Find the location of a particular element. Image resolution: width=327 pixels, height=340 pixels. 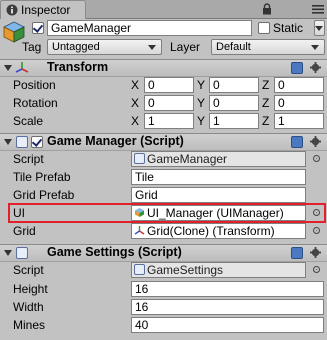

layer-value: Default is located at coordinates (233, 47).